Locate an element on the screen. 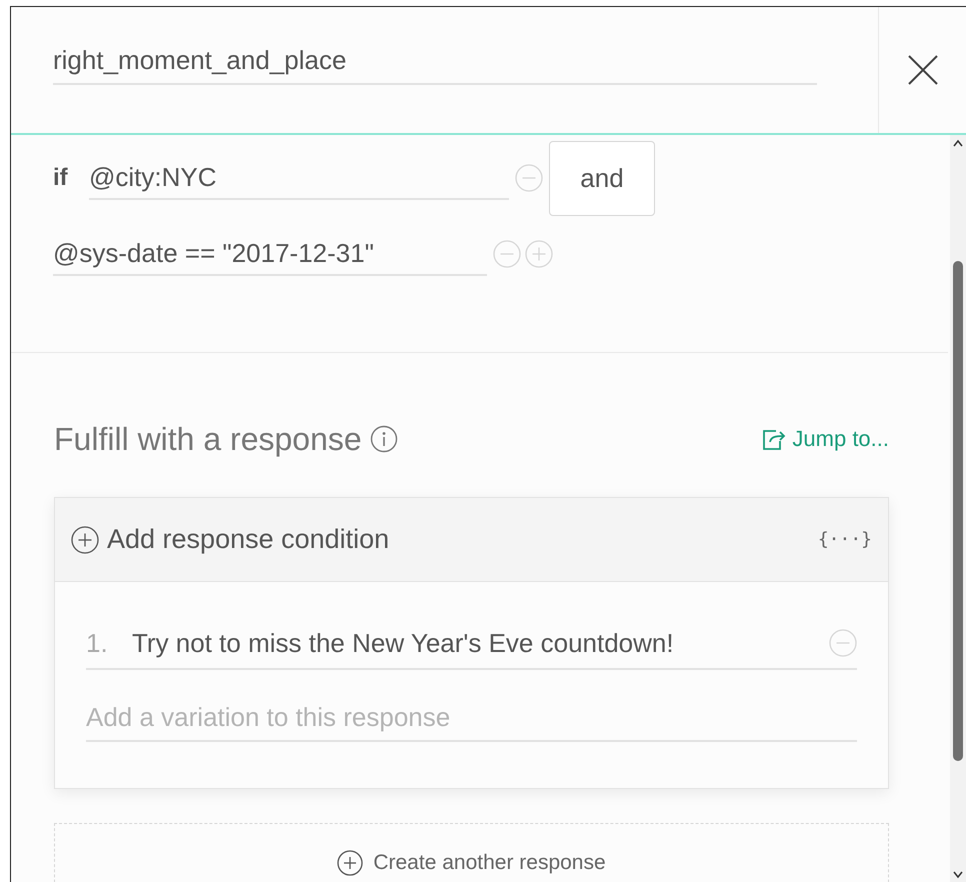 The height and width of the screenshot is (882, 966). code-toggle: {···} is located at coordinates (845, 539).